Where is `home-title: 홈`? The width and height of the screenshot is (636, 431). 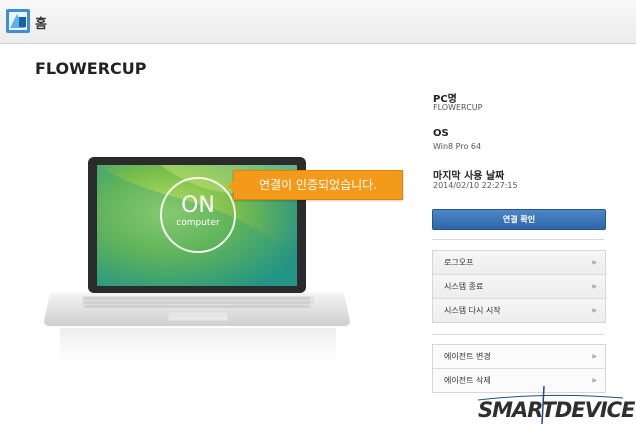
home-title: 홈 is located at coordinates (41, 24).